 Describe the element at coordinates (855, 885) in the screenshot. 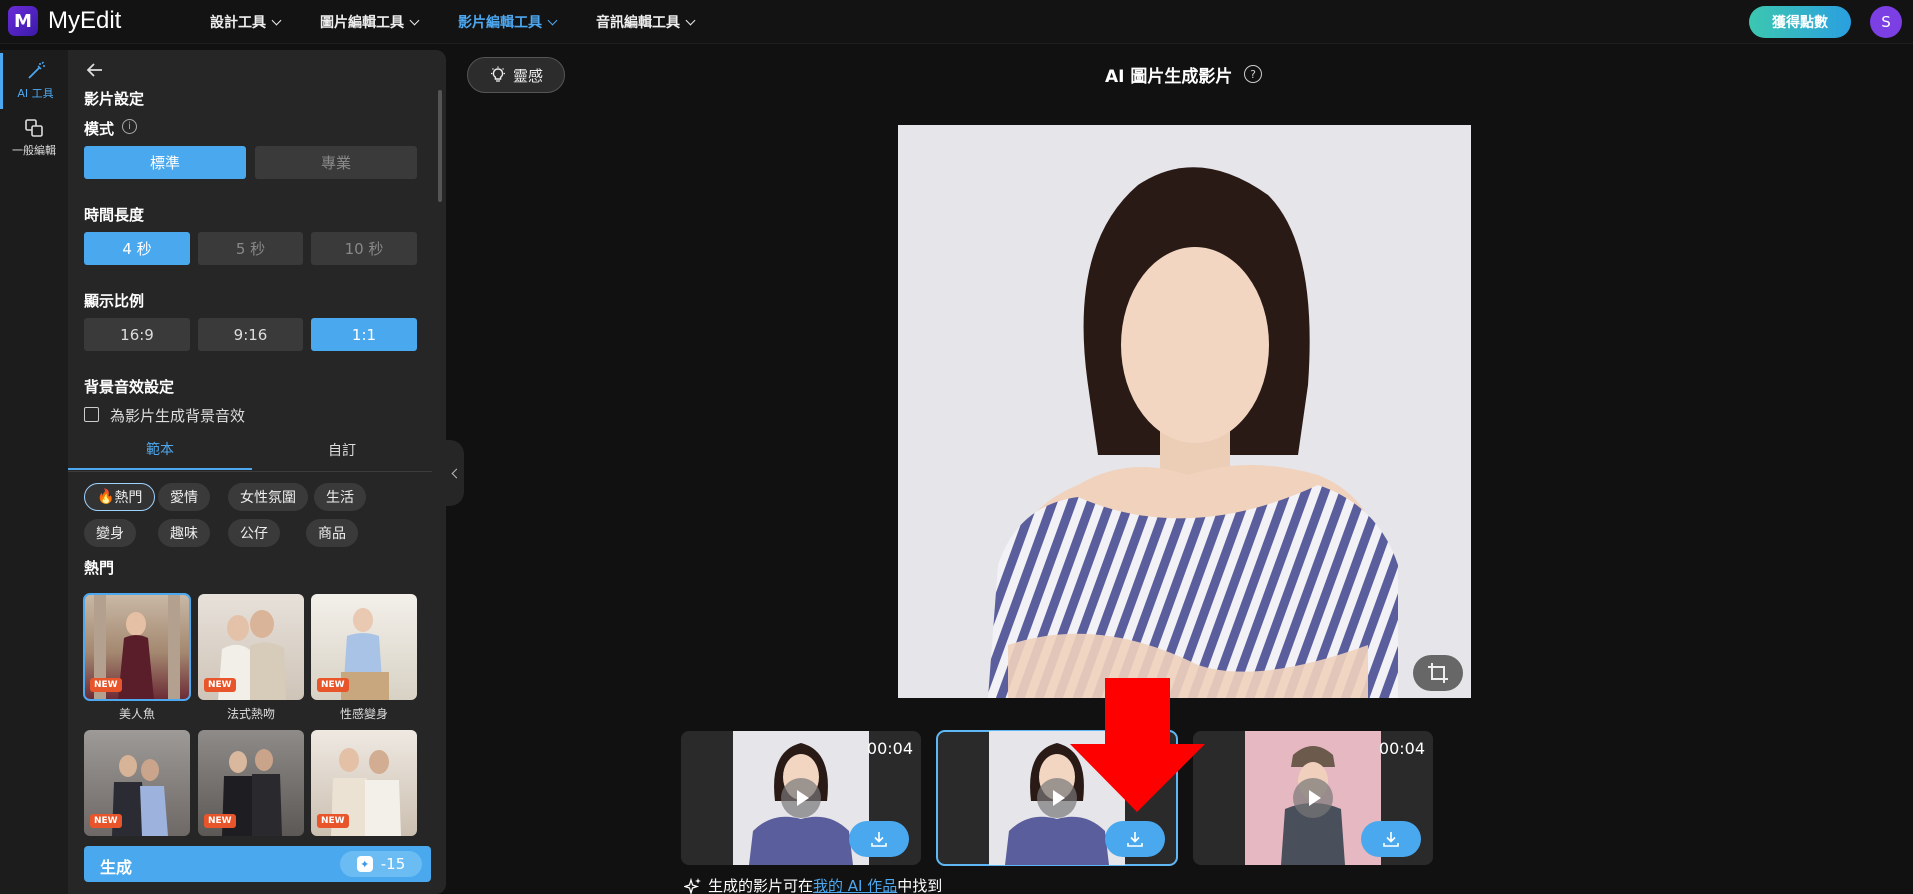

I see `my-ai-works-link: 我的 AI 作品` at that location.